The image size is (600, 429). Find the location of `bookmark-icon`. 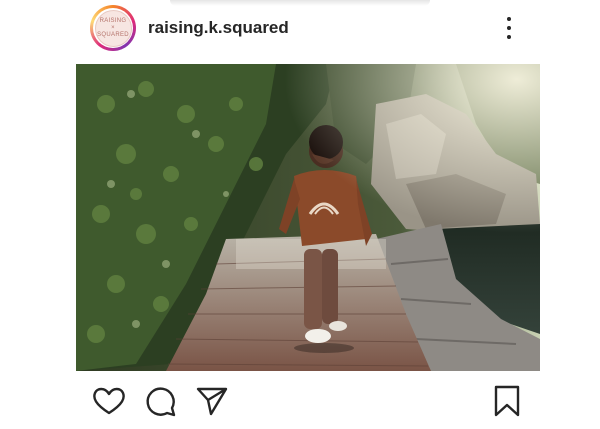

bookmark-icon is located at coordinates (507, 401).